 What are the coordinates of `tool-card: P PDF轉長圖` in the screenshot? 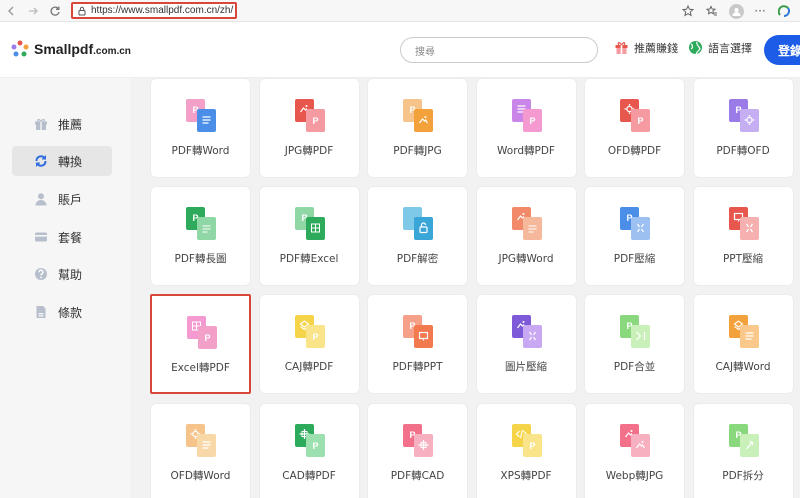 It's located at (200, 236).